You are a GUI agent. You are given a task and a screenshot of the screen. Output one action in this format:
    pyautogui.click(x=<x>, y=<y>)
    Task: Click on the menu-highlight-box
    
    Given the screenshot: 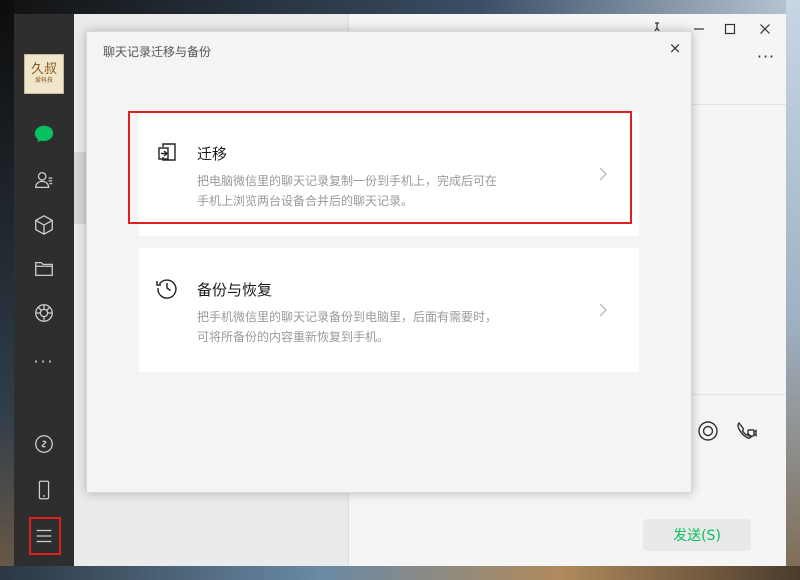 What is the action you would take?
    pyautogui.click(x=45, y=536)
    